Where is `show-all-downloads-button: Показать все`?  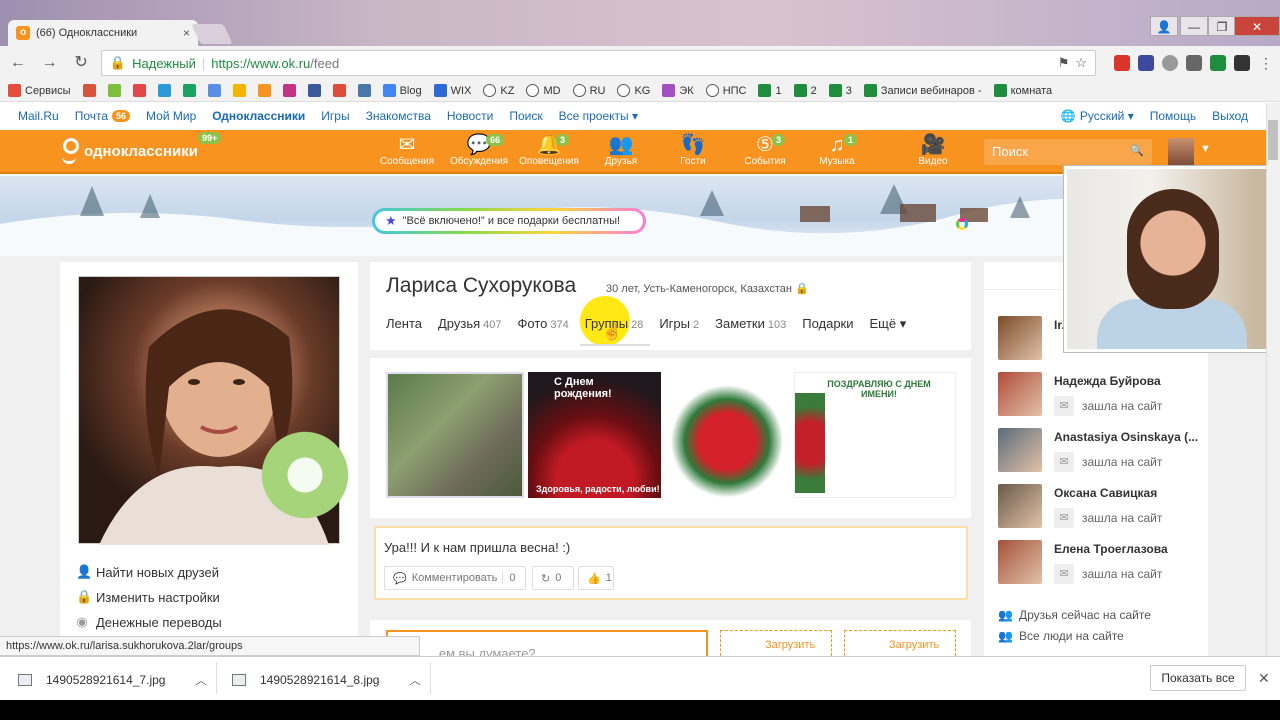 show-all-downloads-button: Показать все is located at coordinates (1198, 678).